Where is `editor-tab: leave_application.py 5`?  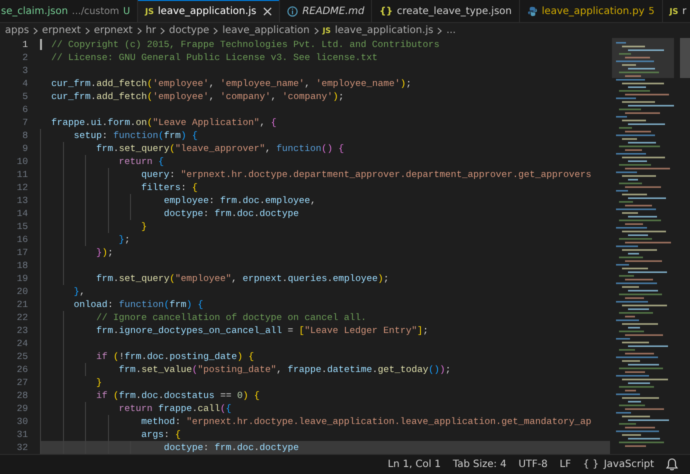
editor-tab: leave_application.py 5 is located at coordinates (591, 11).